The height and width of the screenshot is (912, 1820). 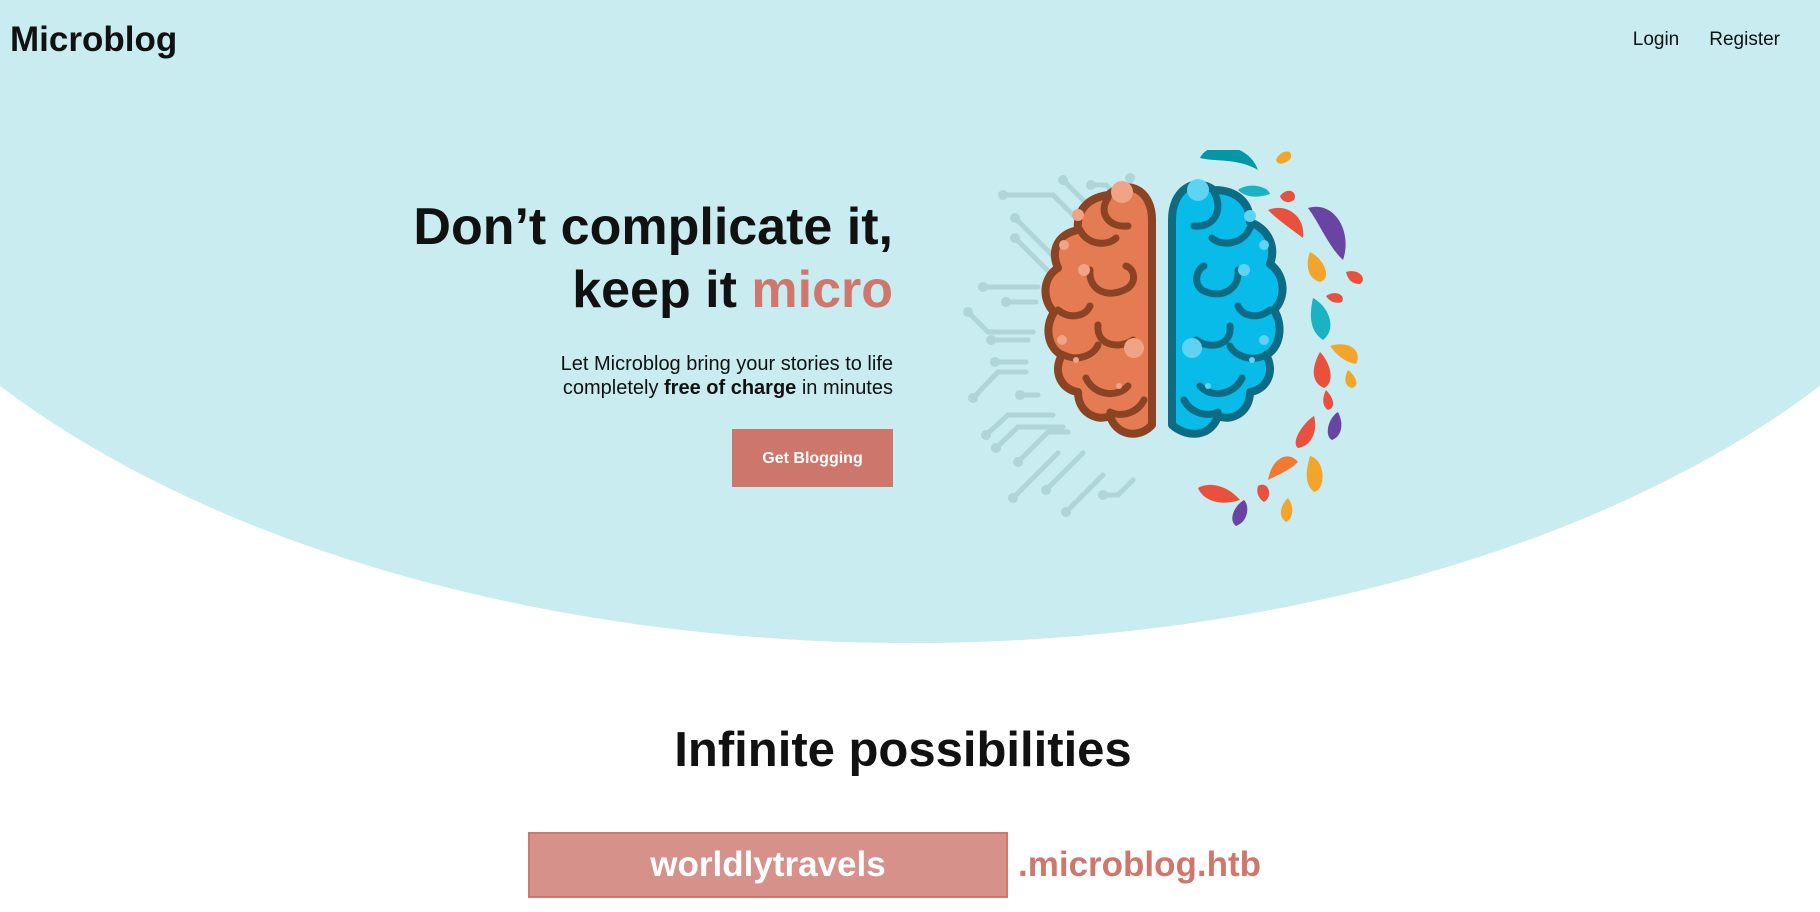 What do you see at coordinates (1744, 40) in the screenshot?
I see `register-link: Register` at bounding box center [1744, 40].